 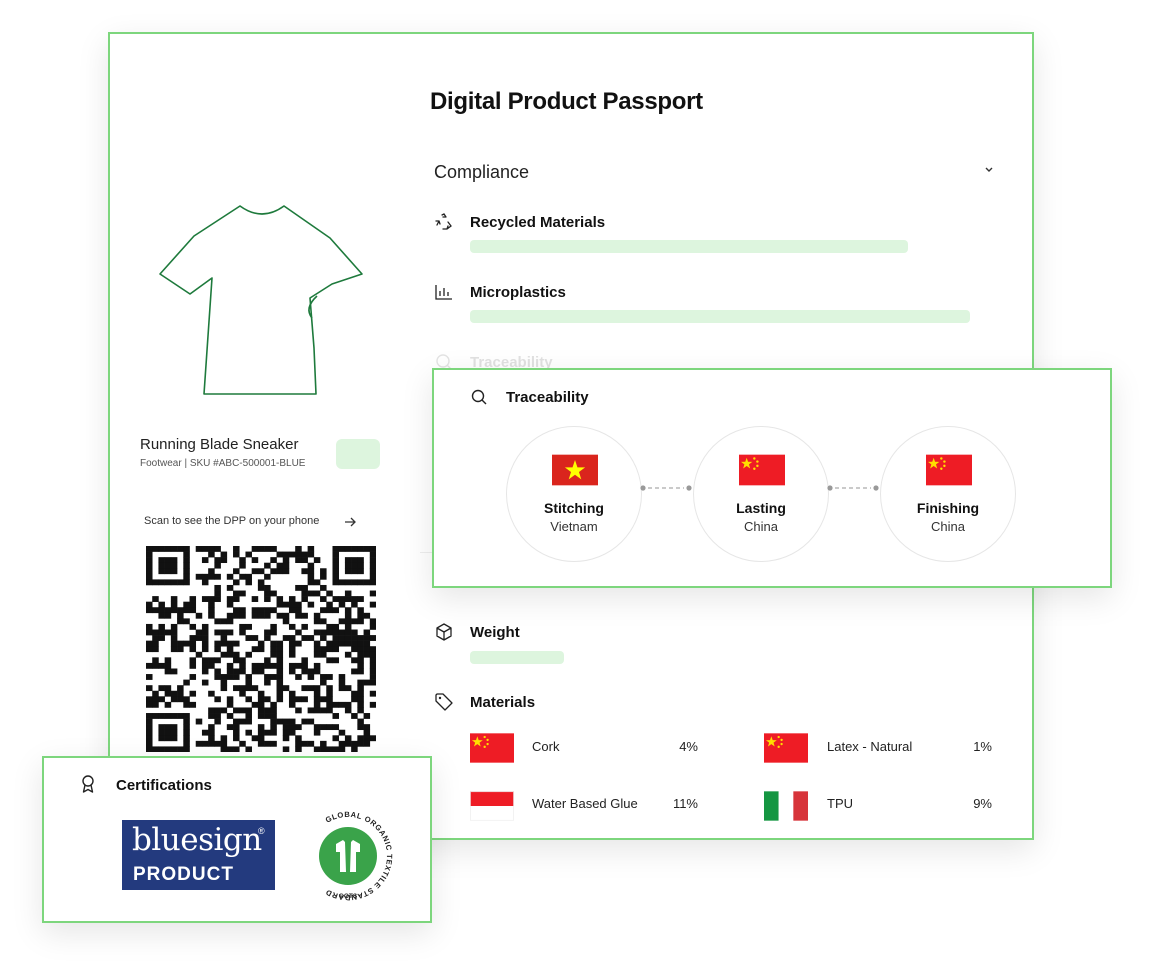 I want to click on certifications-title: Certifications, so click(x=164, y=785).